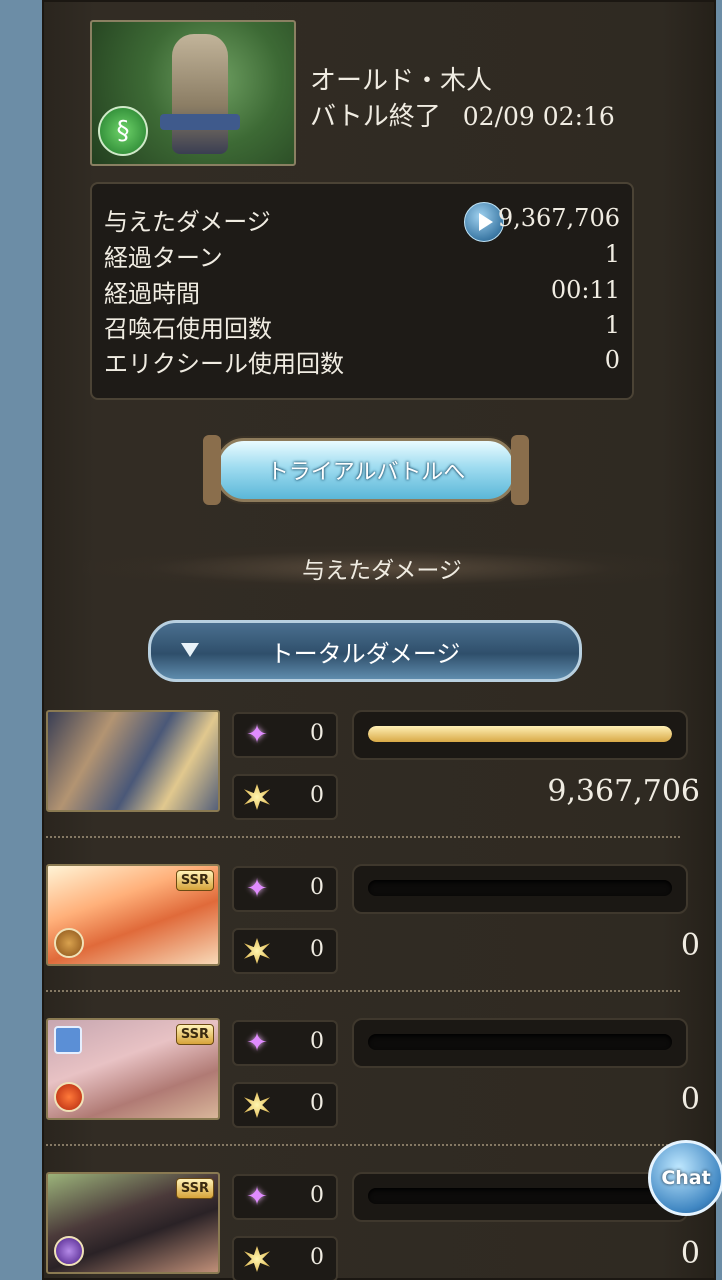 This screenshot has height=1280, width=722. Describe the element at coordinates (133, 761) in the screenshot. I see `character-portrait` at that location.